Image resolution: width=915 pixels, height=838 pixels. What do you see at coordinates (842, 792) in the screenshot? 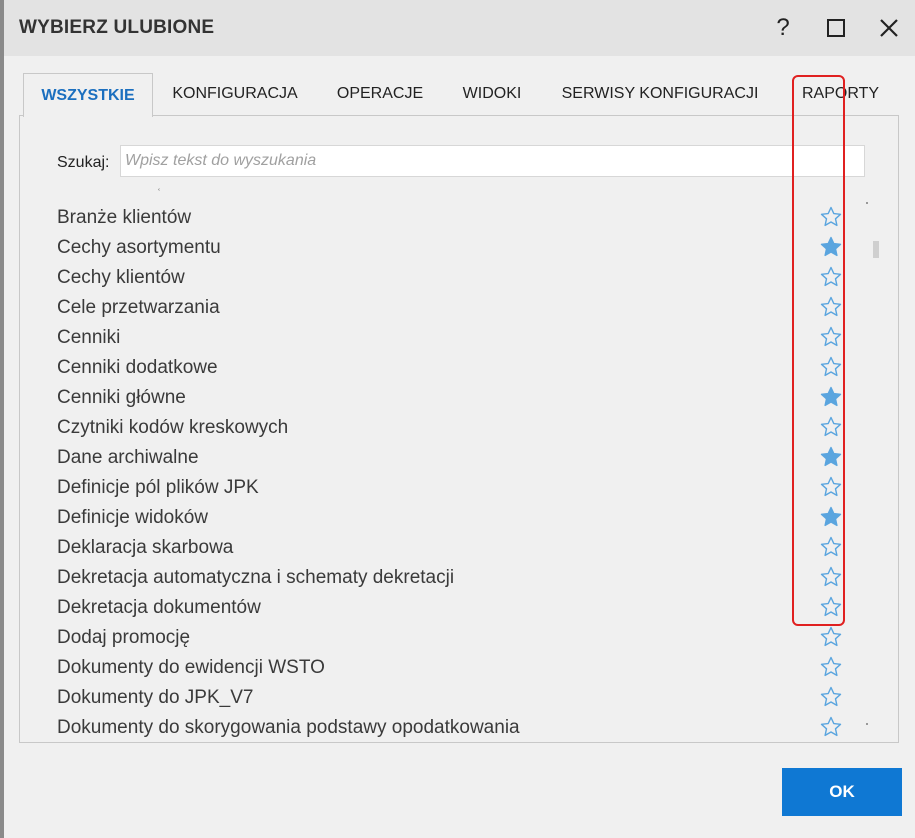
I see `ok-button: OK` at bounding box center [842, 792].